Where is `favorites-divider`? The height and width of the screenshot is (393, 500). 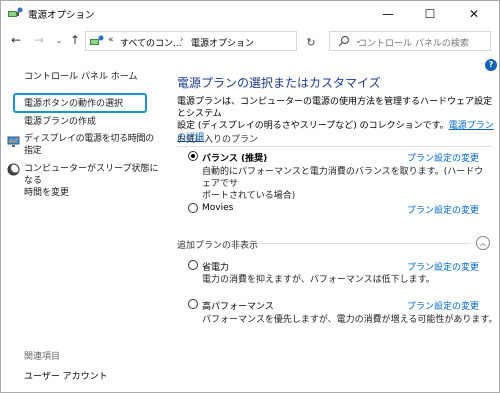 favorites-divider is located at coordinates (334, 146).